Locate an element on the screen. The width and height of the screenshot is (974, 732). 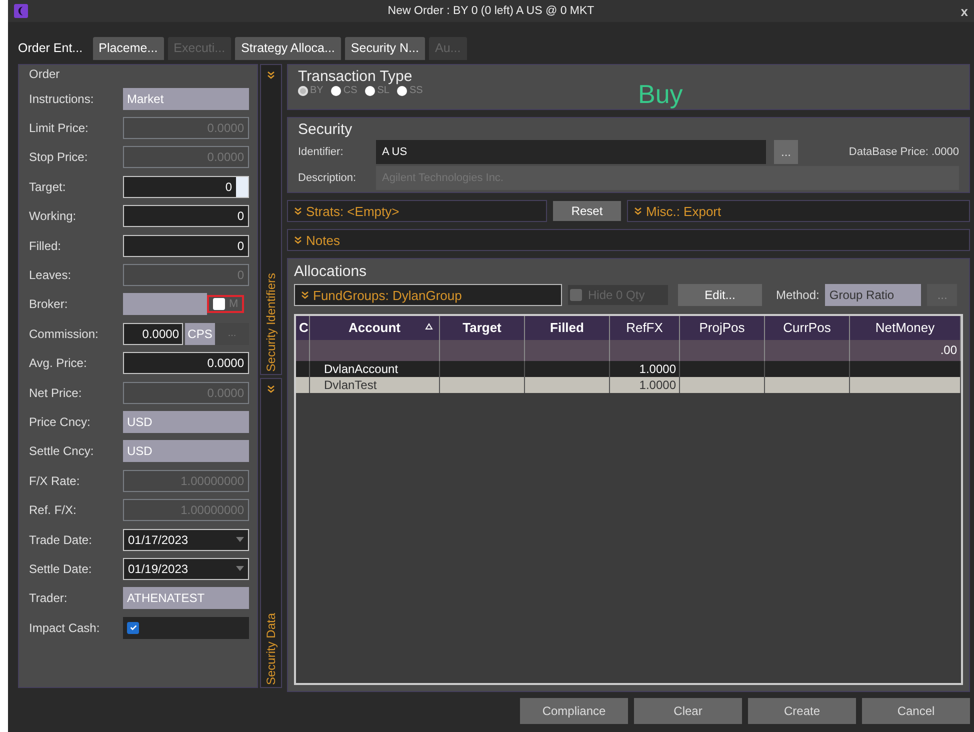
field-label: Instructions: is located at coordinates (62, 99).